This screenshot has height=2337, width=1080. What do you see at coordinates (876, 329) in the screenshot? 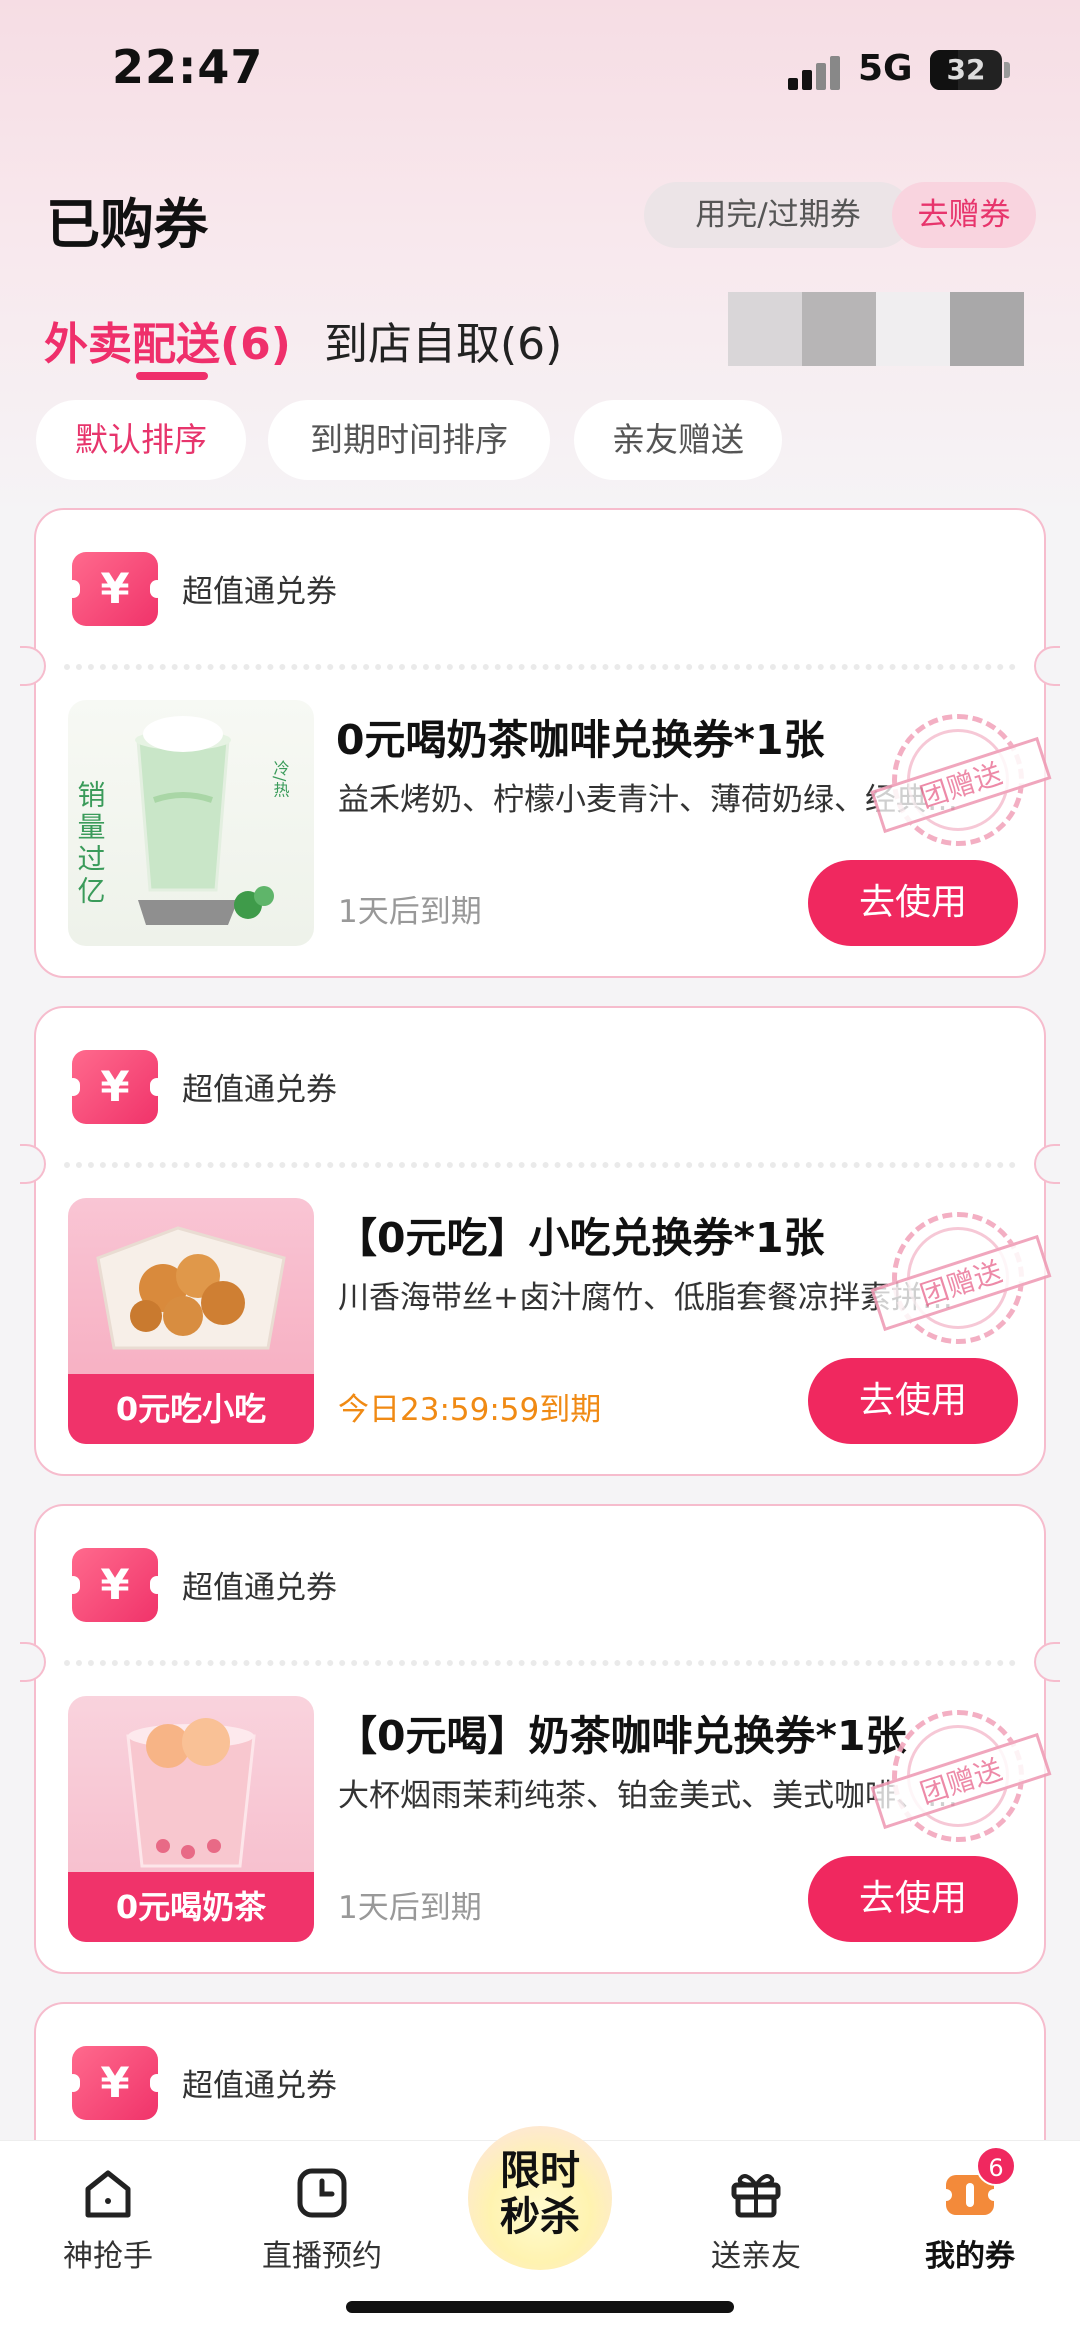
I see `mosaic-blur` at bounding box center [876, 329].